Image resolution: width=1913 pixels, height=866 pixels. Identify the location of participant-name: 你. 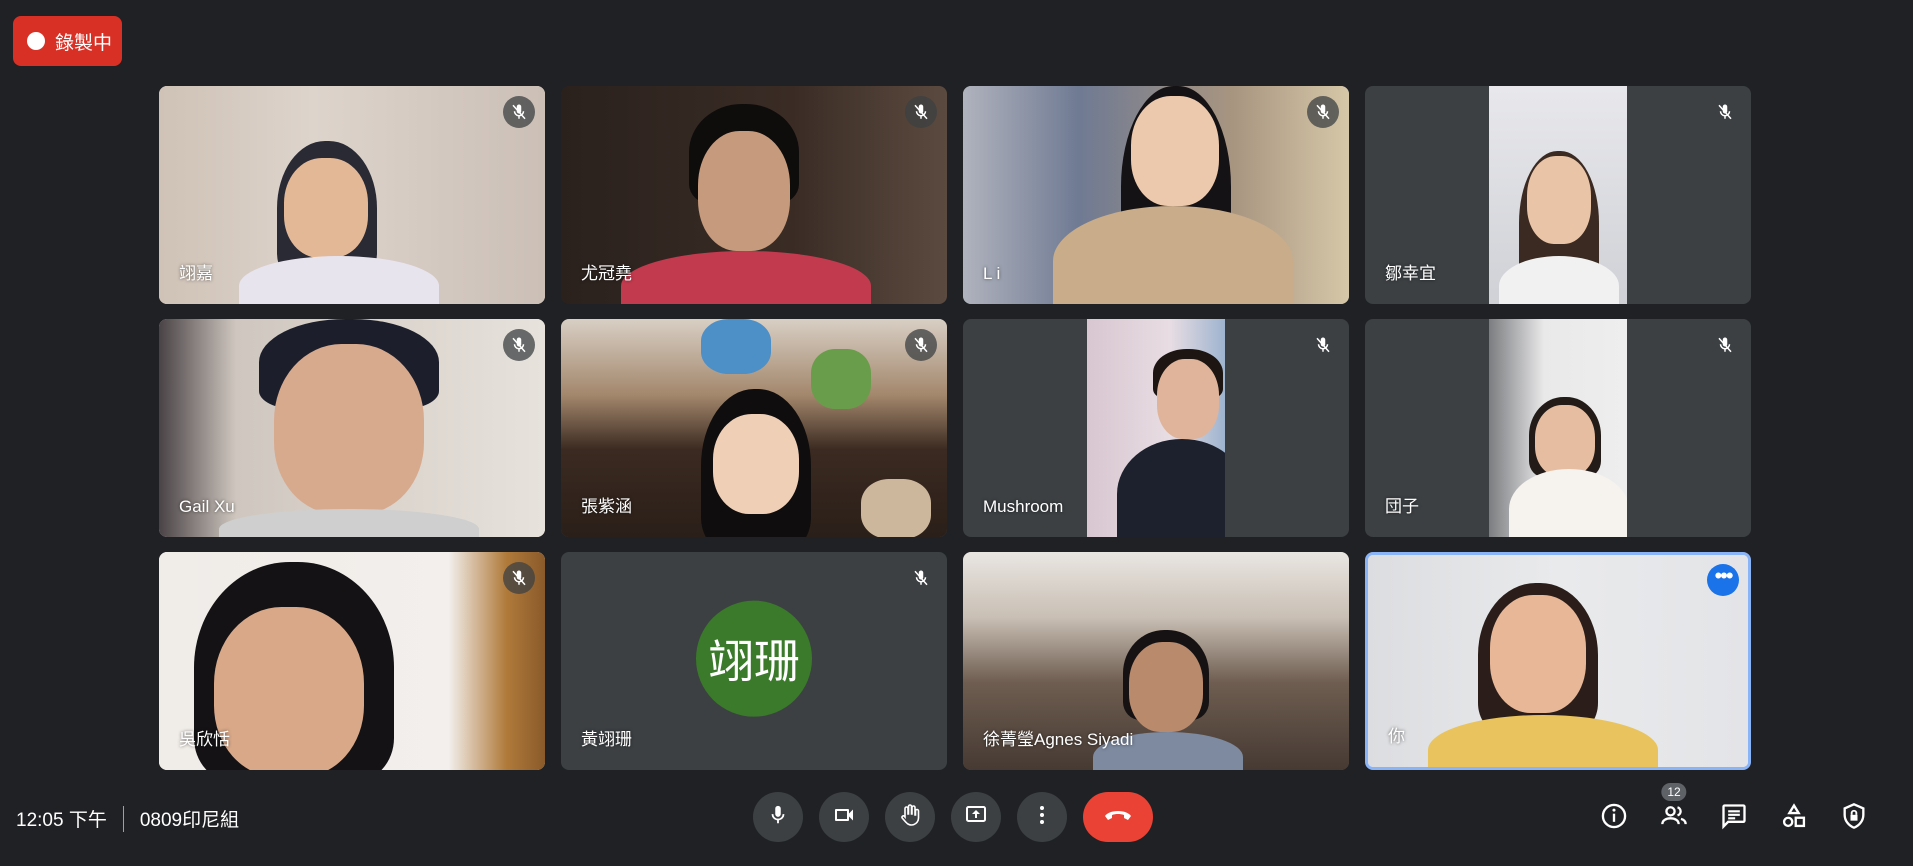
(1396, 736).